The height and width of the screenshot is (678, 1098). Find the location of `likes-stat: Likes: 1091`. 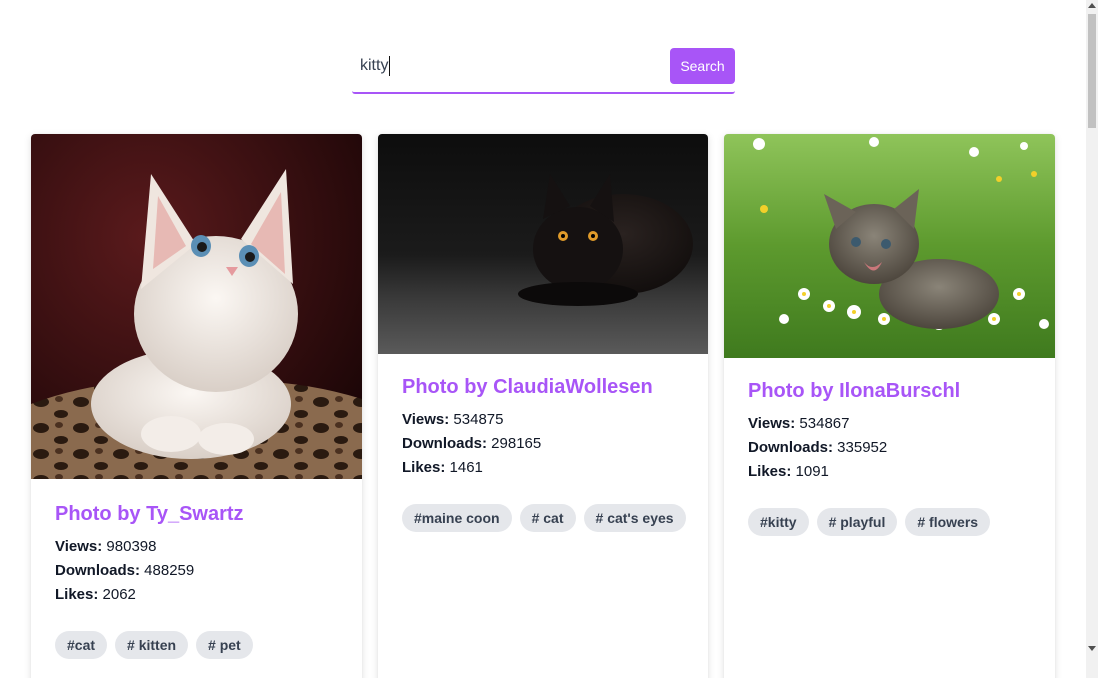

likes-stat: Likes: 1091 is located at coordinates (889, 472).